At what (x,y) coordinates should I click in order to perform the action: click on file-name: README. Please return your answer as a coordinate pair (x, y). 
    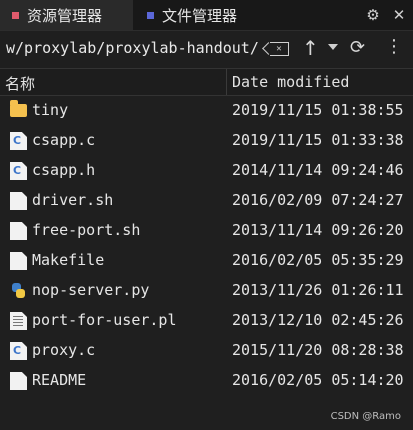
    Looking at the image, I should click on (59, 380).